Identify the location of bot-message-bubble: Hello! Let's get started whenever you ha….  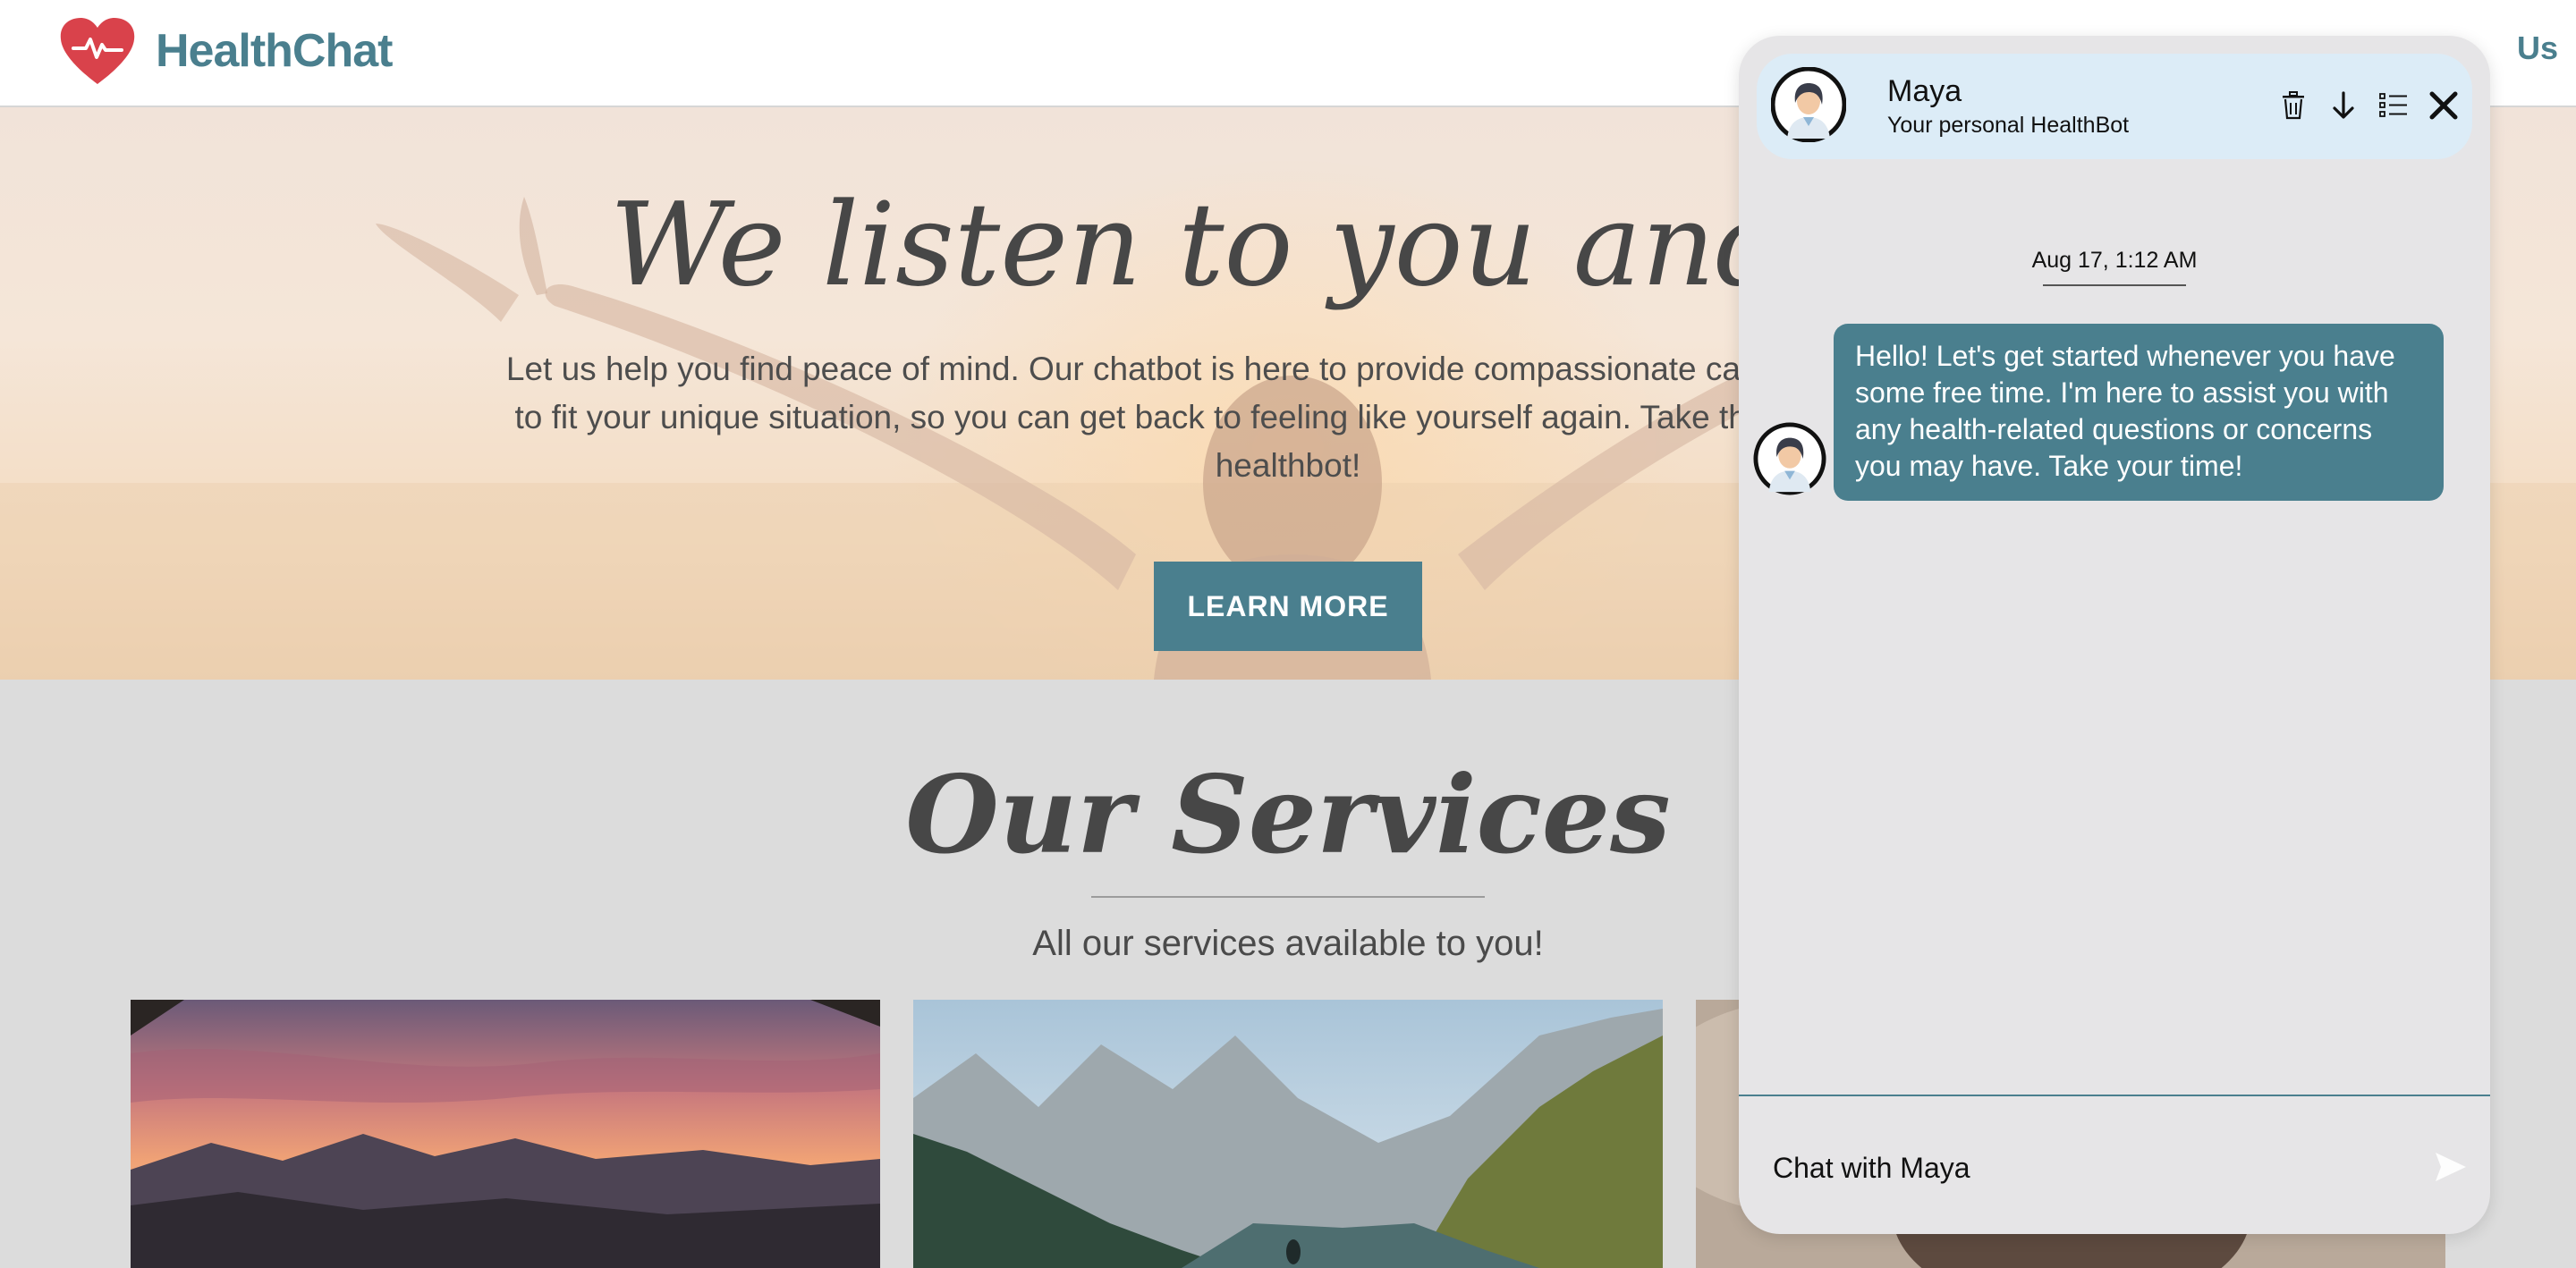
(2139, 412).